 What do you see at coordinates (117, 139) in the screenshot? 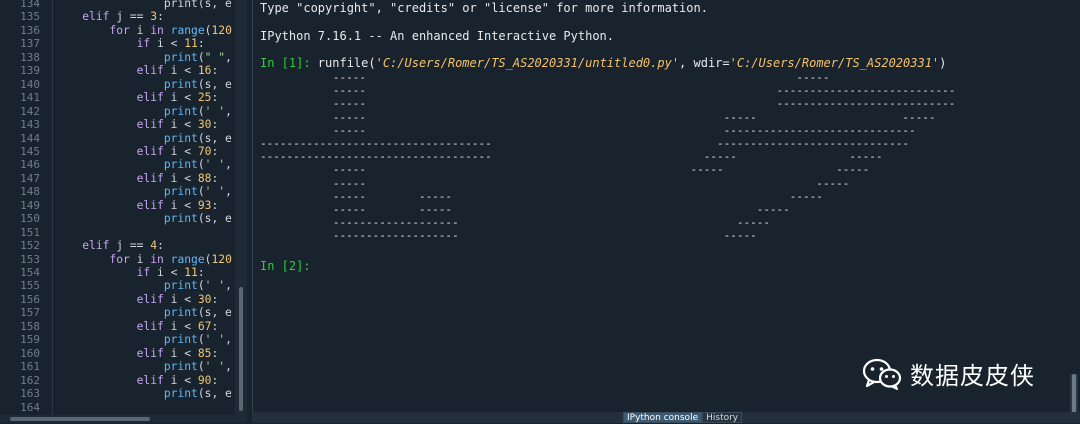
I see `code-line: 144 print(s, e` at bounding box center [117, 139].